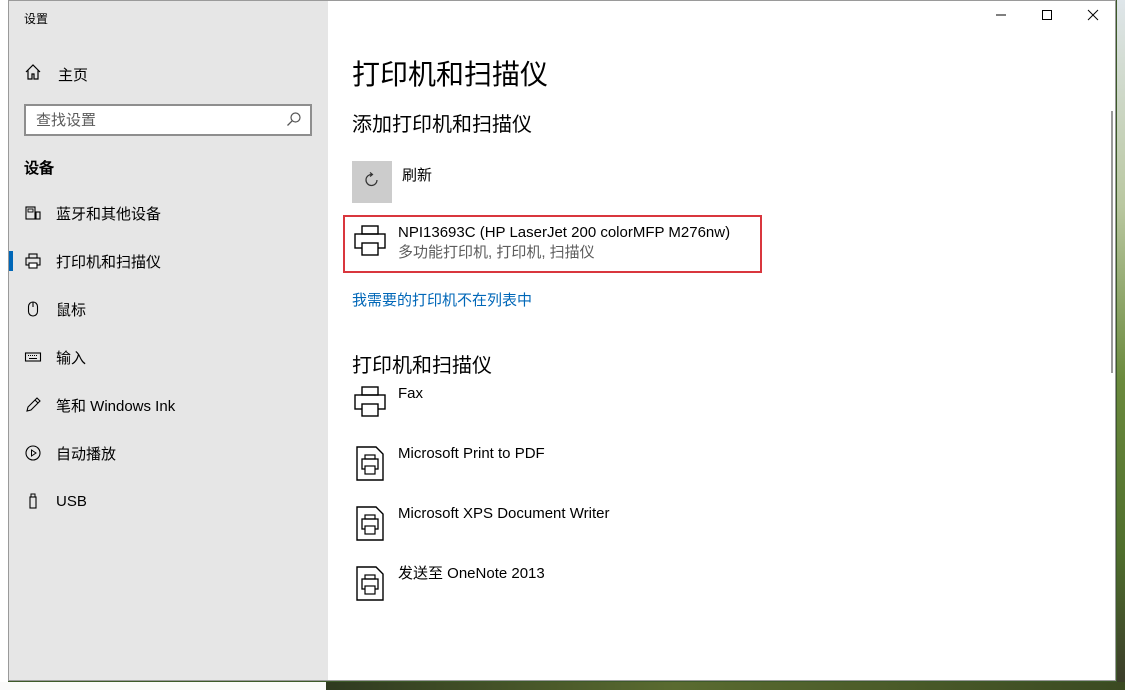 The width and height of the screenshot is (1125, 690). Describe the element at coordinates (1112, 242) in the screenshot. I see `scrollbar` at that location.